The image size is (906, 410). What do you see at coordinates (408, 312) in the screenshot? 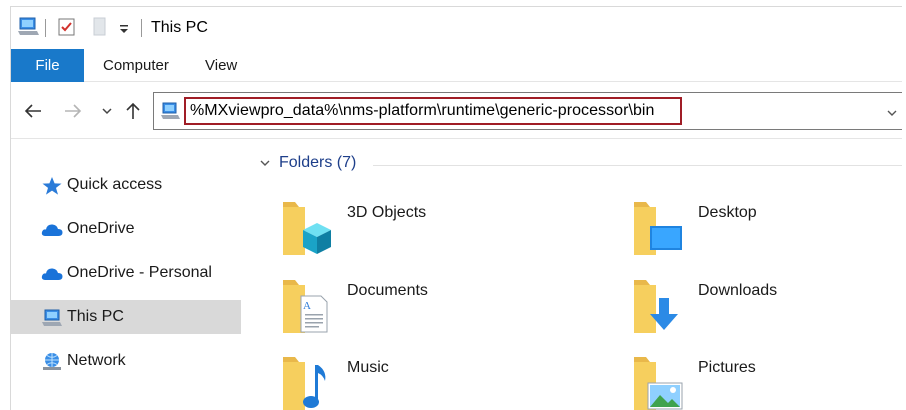
I see `folder-documents: A Documents` at bounding box center [408, 312].